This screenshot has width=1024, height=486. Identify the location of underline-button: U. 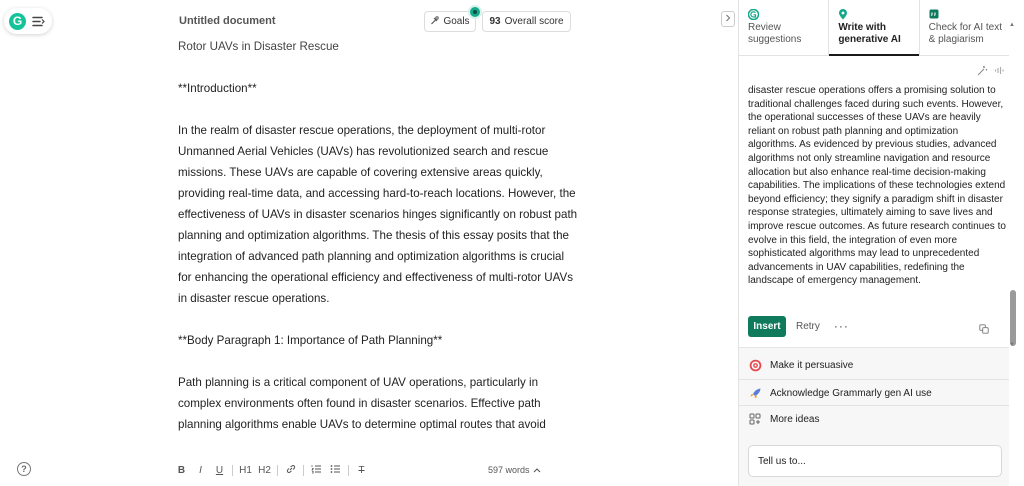
(219, 470).